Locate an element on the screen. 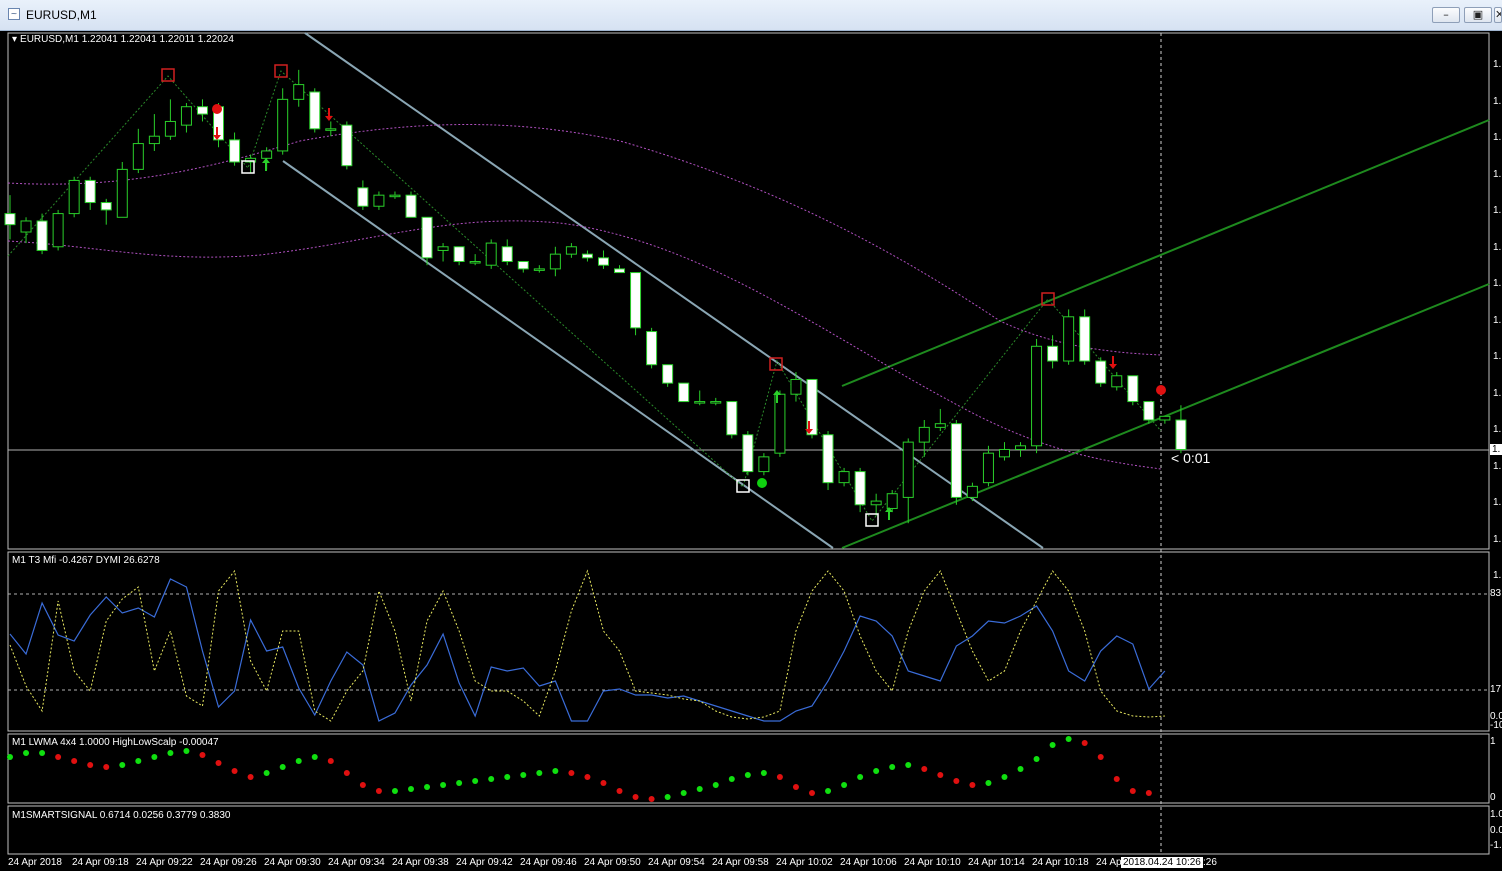  close-icon: ✕ is located at coordinates (1498, 14).